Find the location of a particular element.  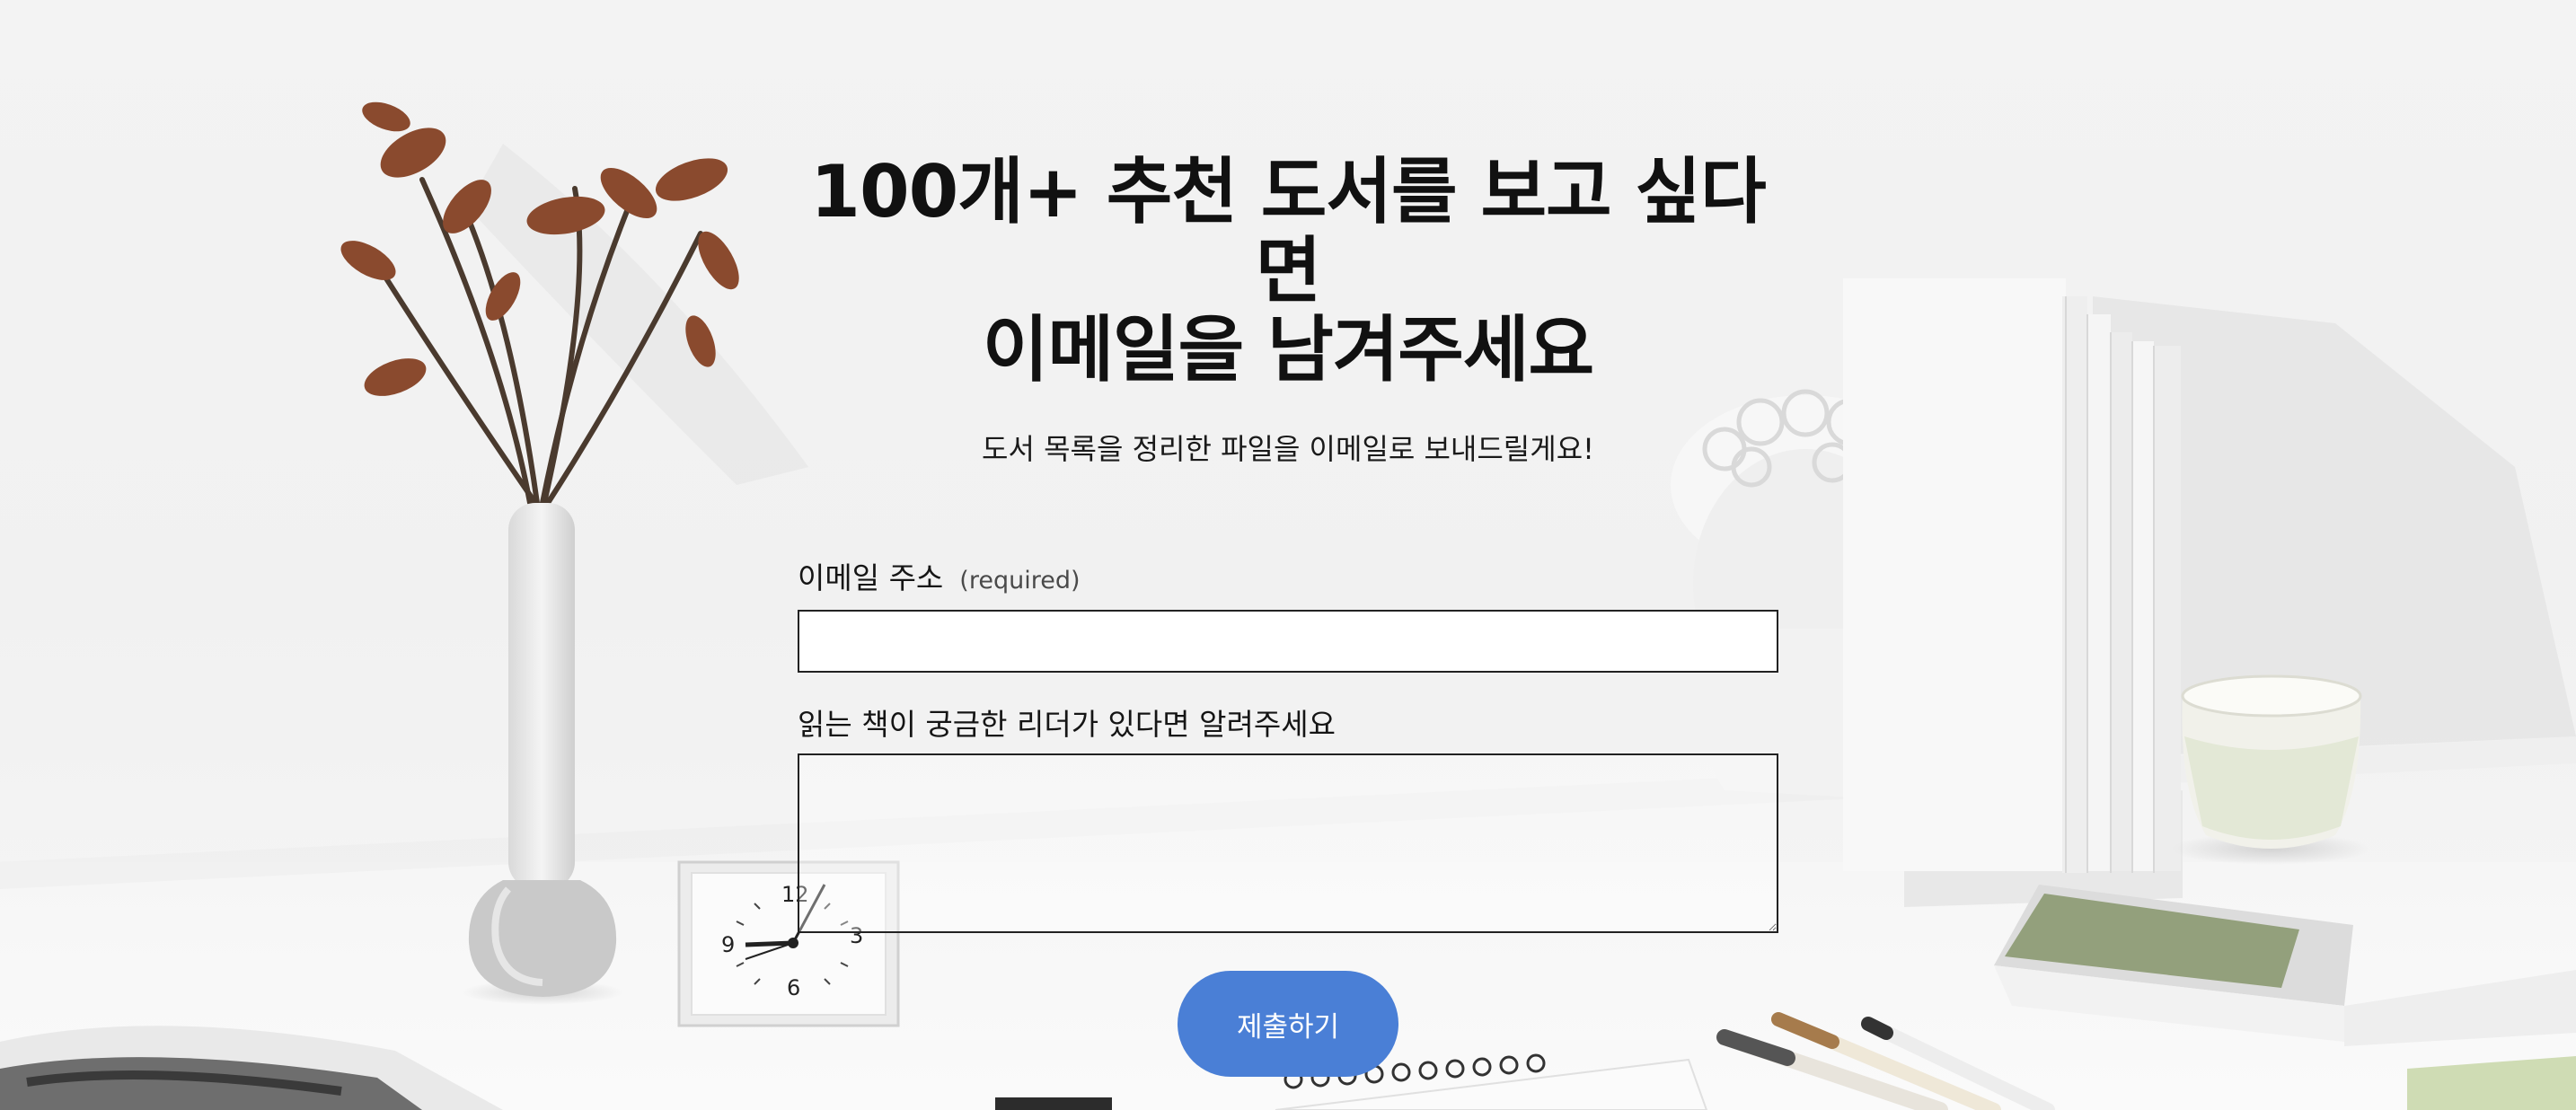

question-label-text: 읽는 책이 궁금한 리더가 있다면 알려주세요 is located at coordinates (1067, 724).